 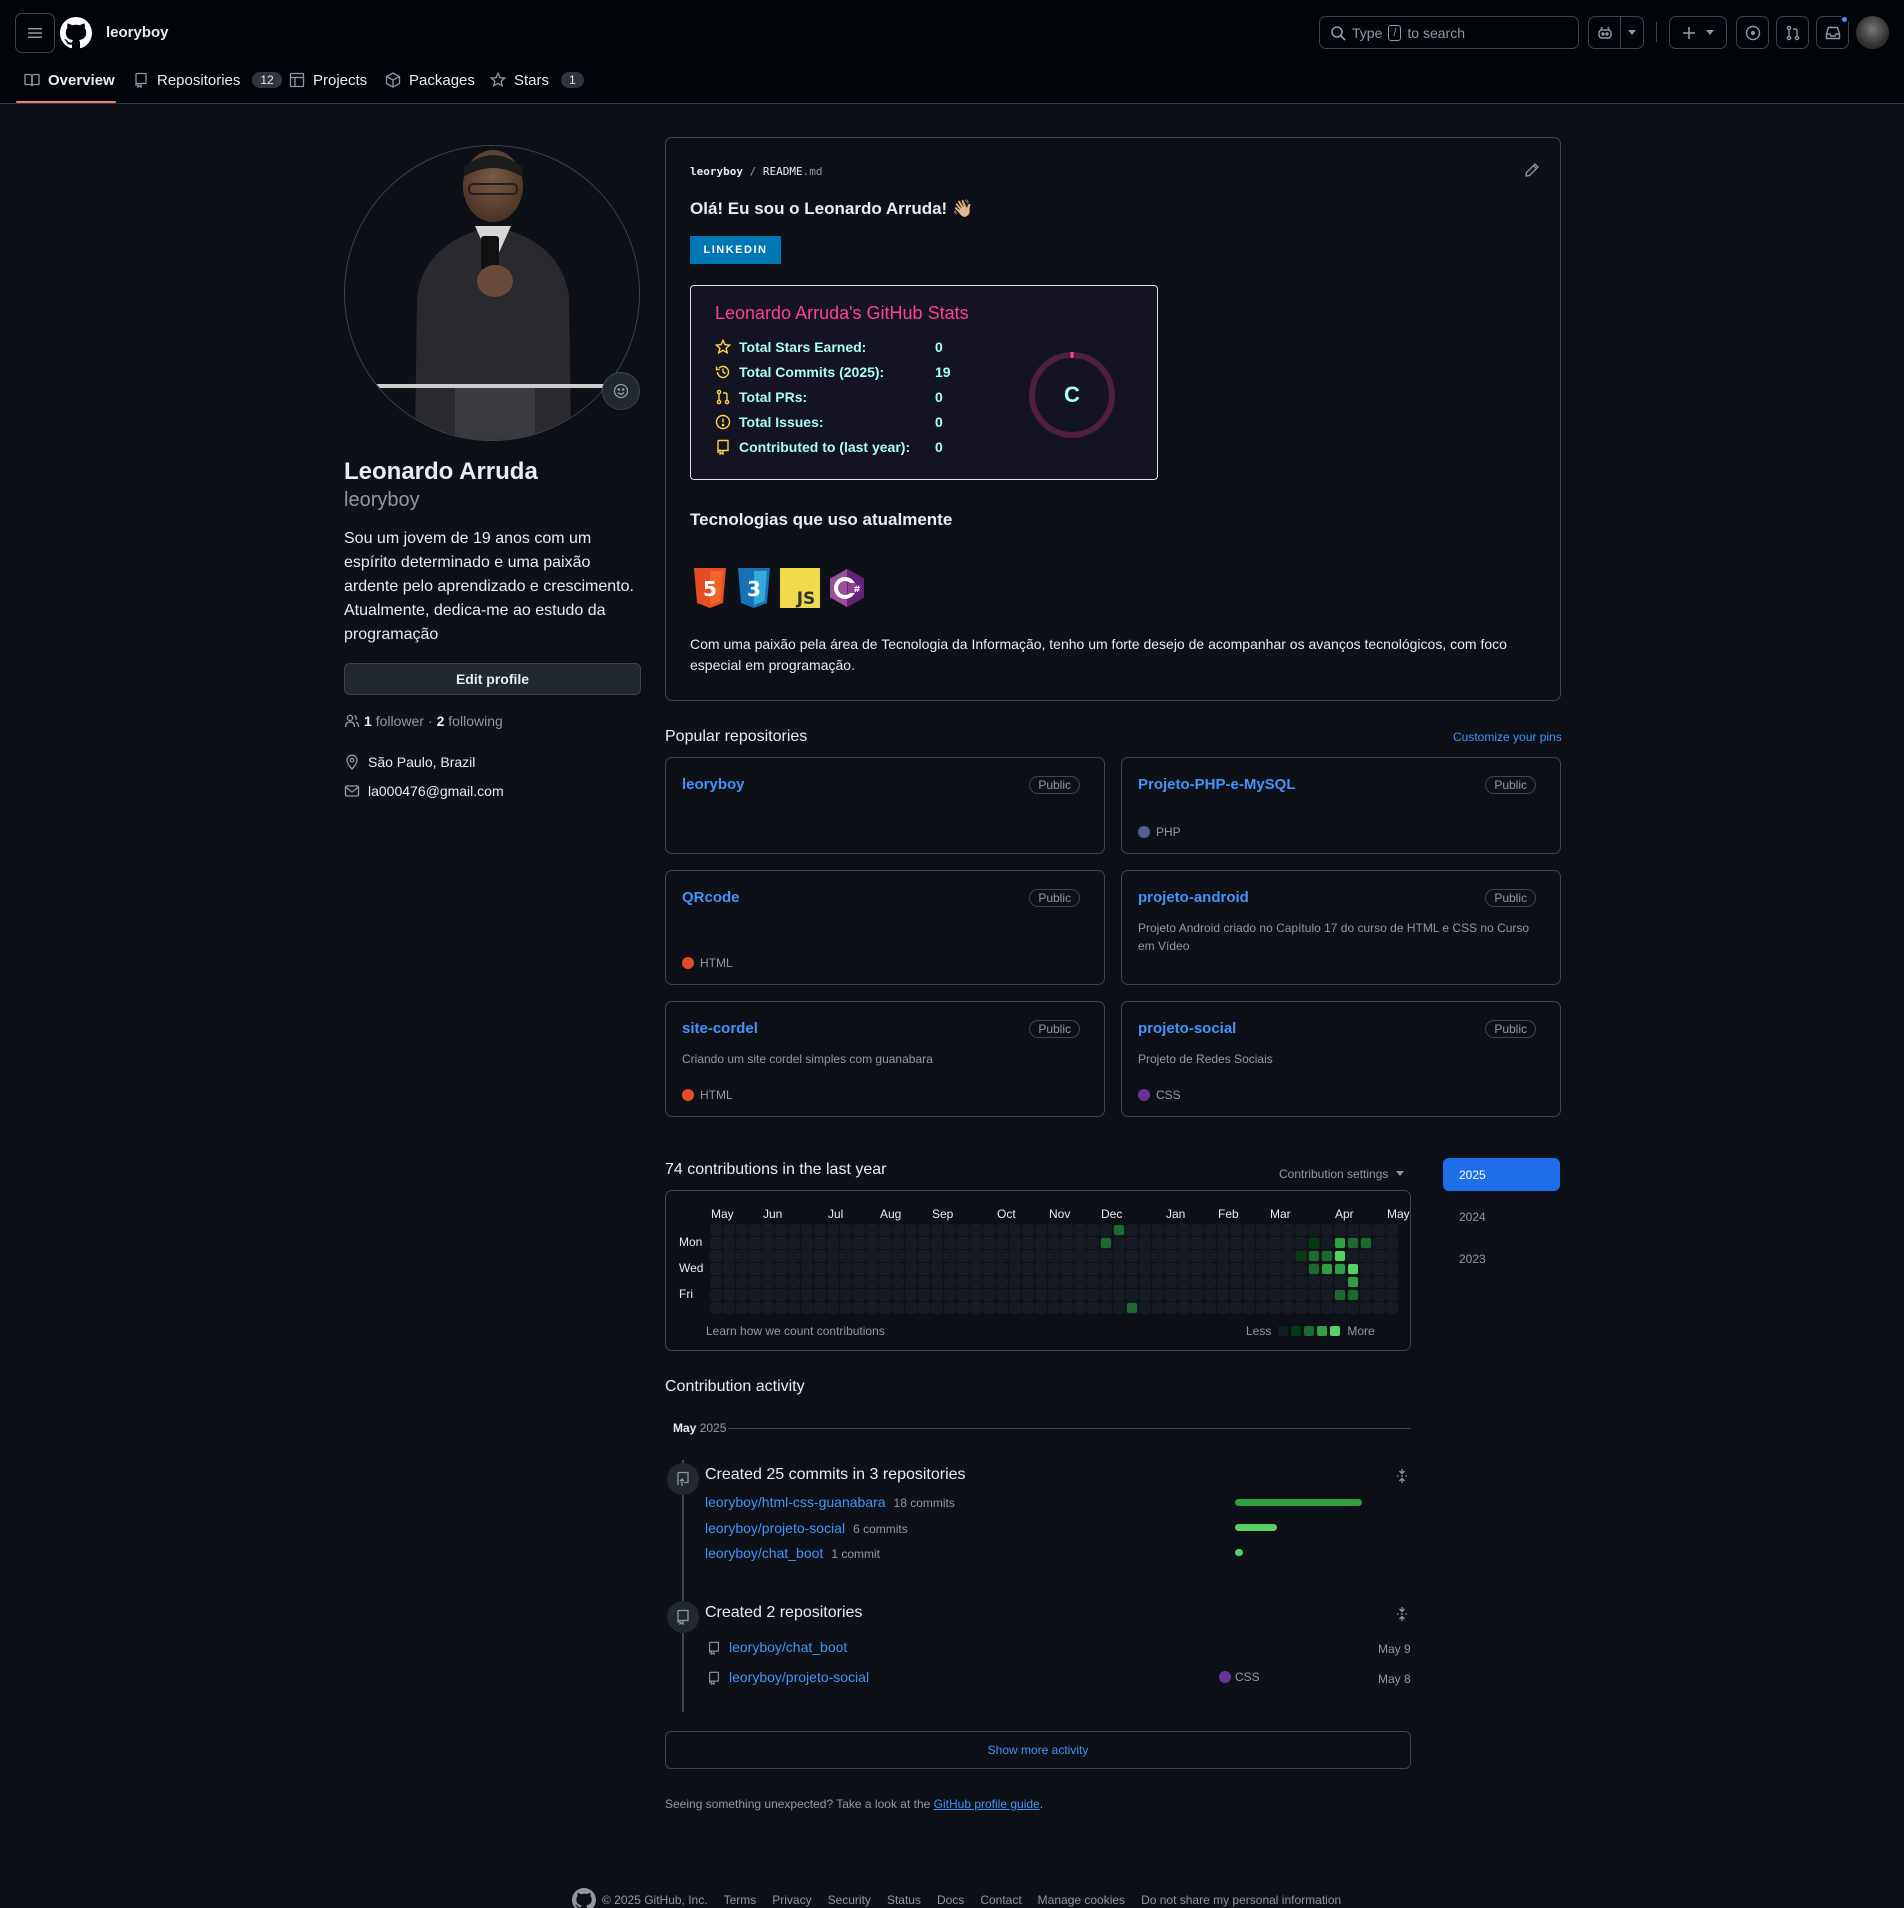 What do you see at coordinates (924, 1503) in the screenshot?
I see `commit-count-link: 18 commits` at bounding box center [924, 1503].